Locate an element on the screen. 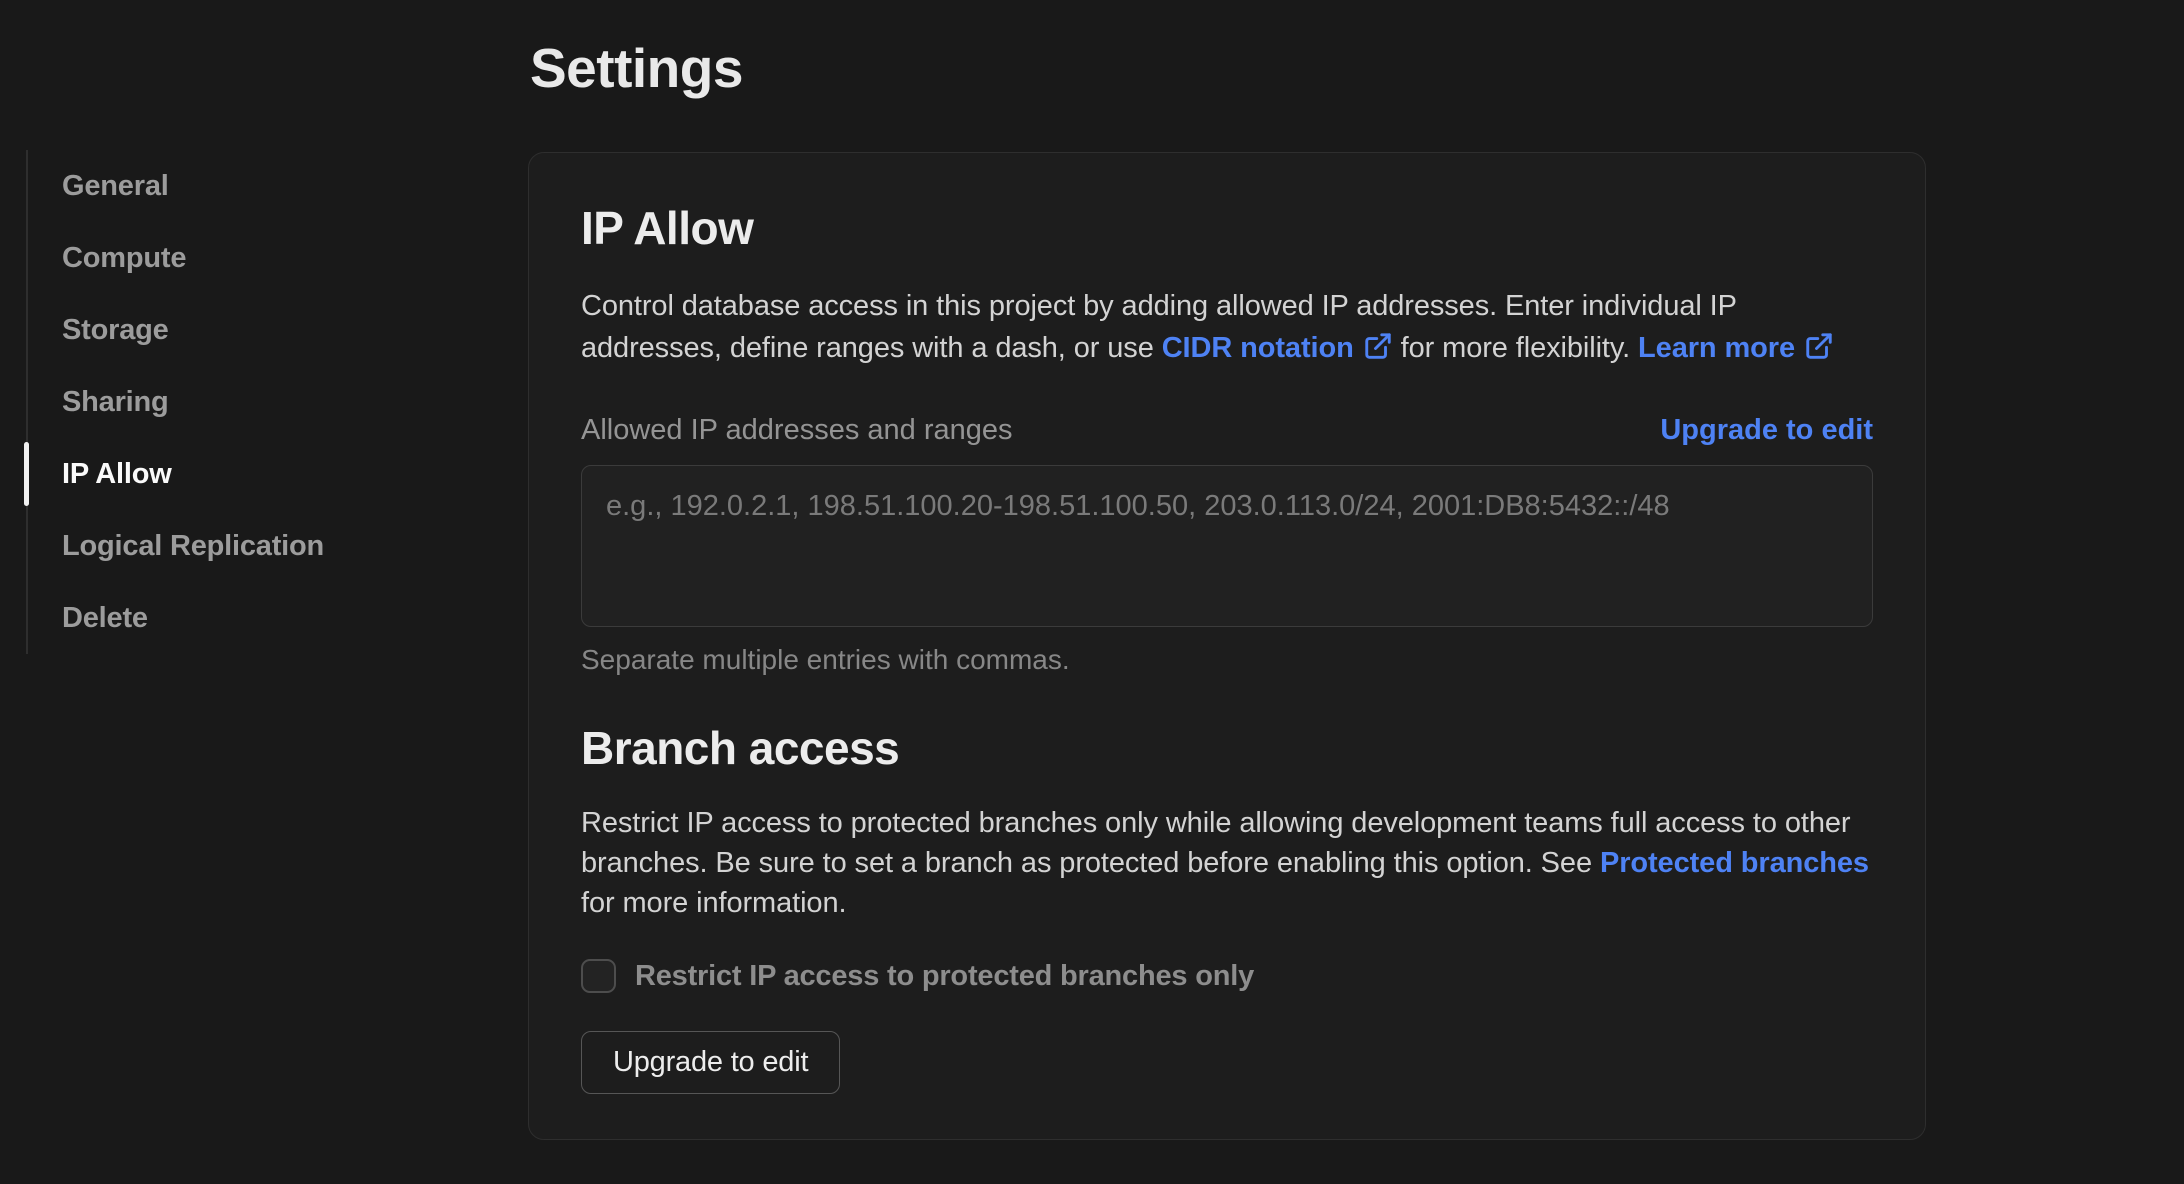 The image size is (2184, 1184). allowlist-help-text: Separate multiple entries with commas. is located at coordinates (825, 659).